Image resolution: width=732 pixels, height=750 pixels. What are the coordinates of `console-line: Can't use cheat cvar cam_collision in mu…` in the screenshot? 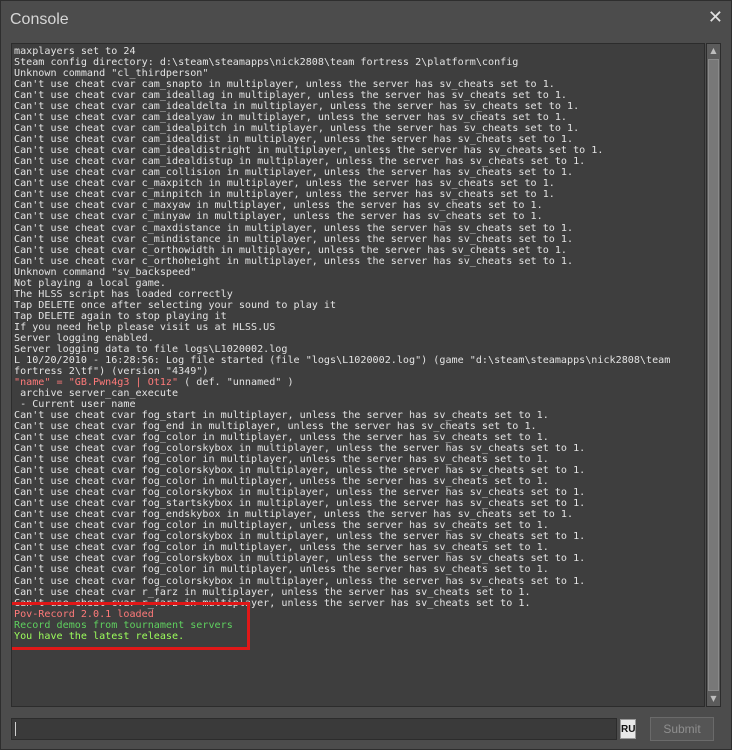 It's located at (294, 173).